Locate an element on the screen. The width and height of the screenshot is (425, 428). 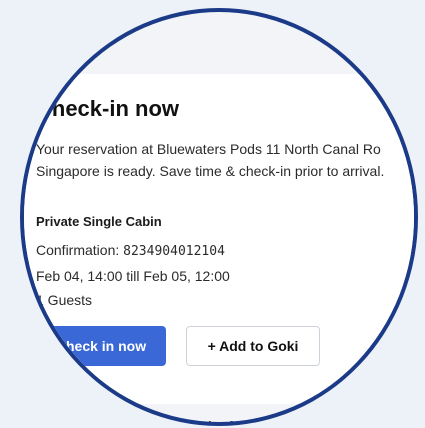
add-to-goki-button: + Add to Goki is located at coordinates (253, 346).